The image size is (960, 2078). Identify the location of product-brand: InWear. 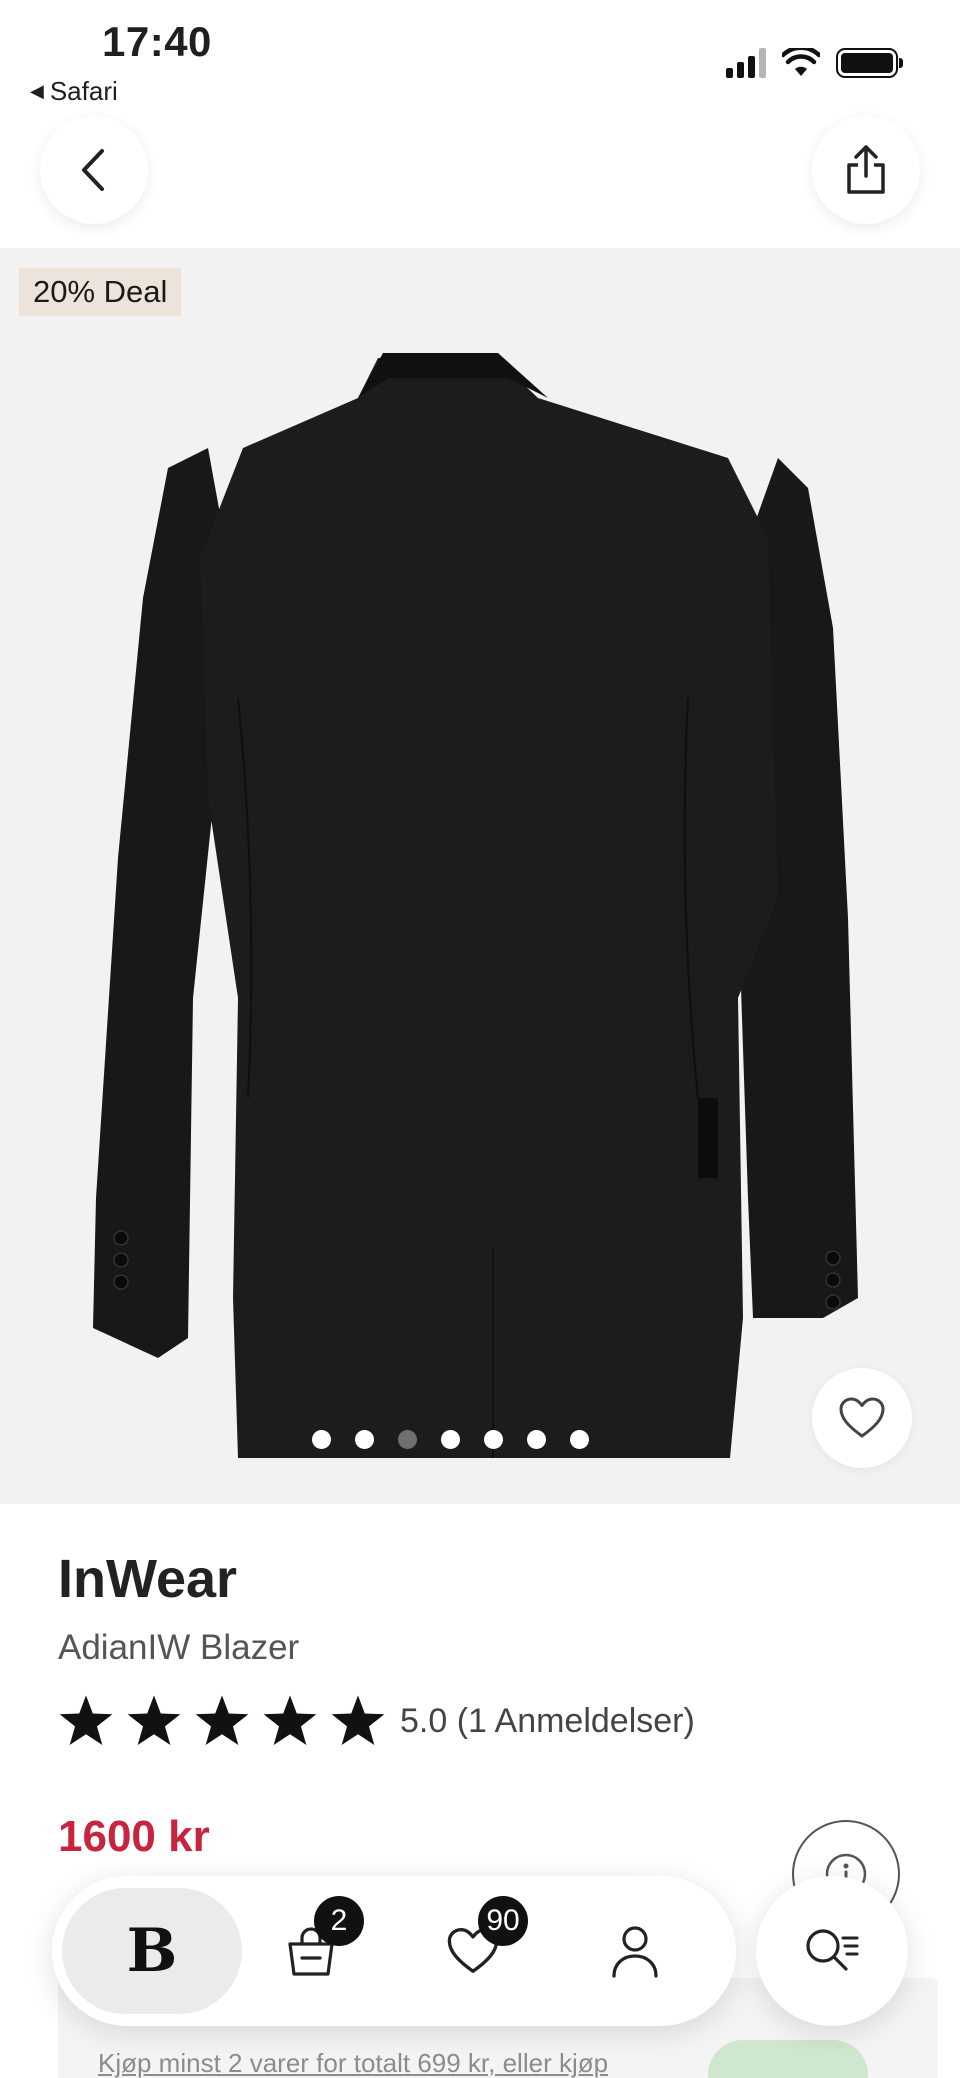
(147, 1579).